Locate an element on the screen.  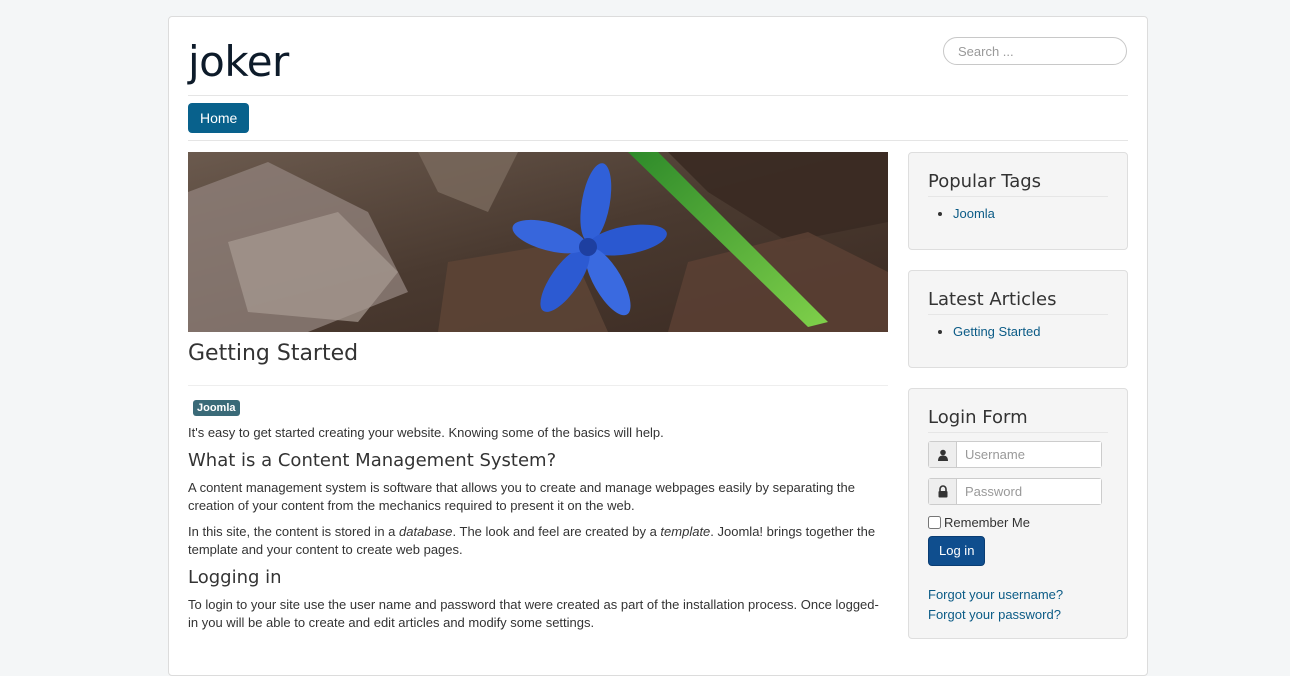
login-title: Login Form is located at coordinates (1018, 420).